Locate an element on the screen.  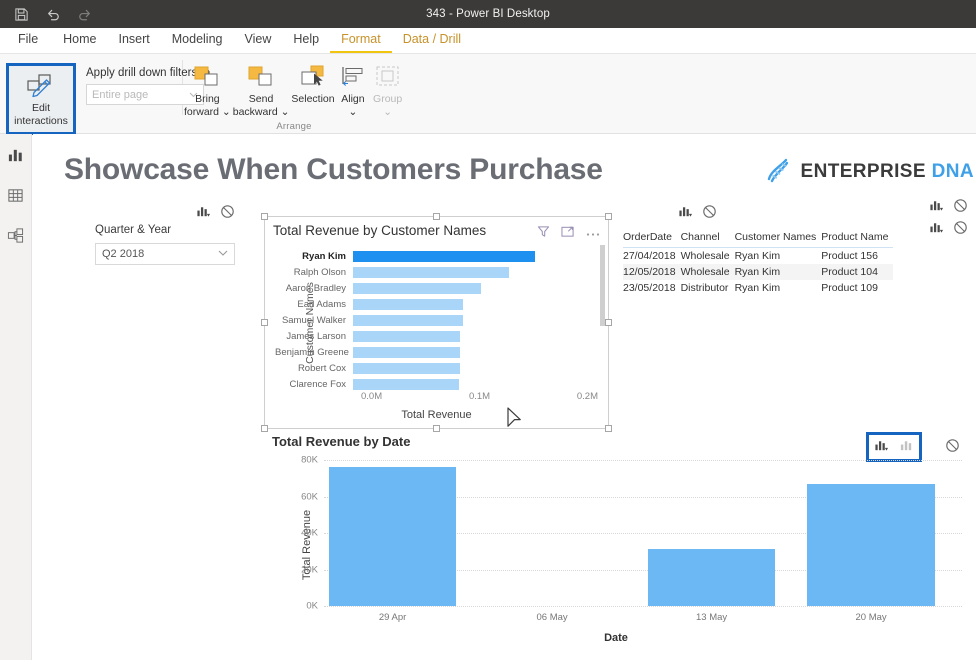
bar-chart-row: Samuel Walker is located at coordinates (434, 320).